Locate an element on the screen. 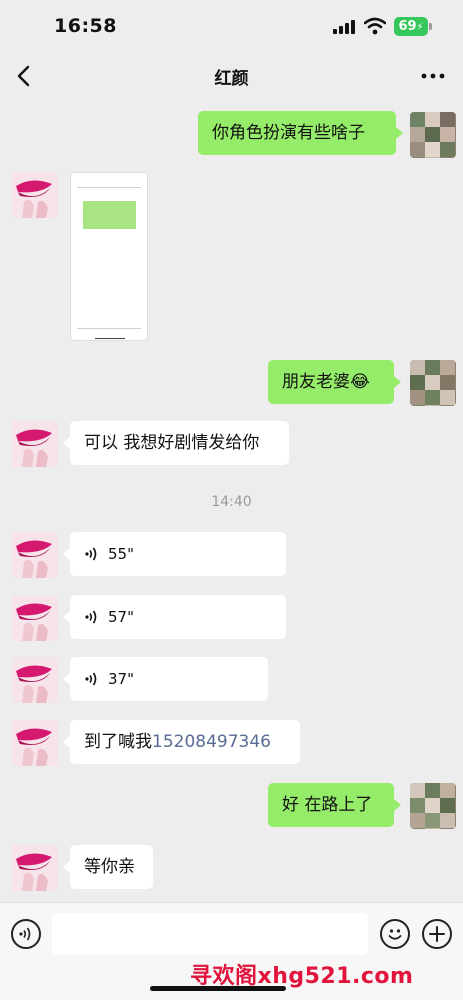 The image size is (463, 1000). nav-bar: 红颜 is located at coordinates (231, 76).